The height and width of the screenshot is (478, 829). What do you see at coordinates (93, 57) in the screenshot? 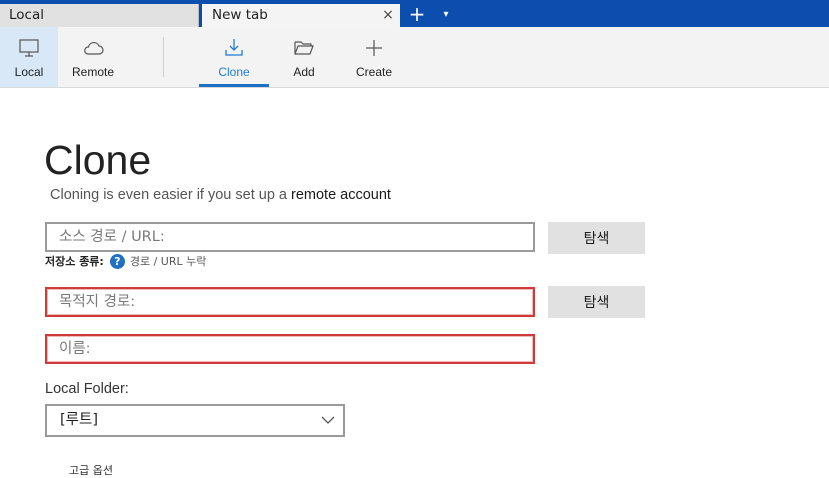
I see `toolbar-remote-button: Remote` at bounding box center [93, 57].